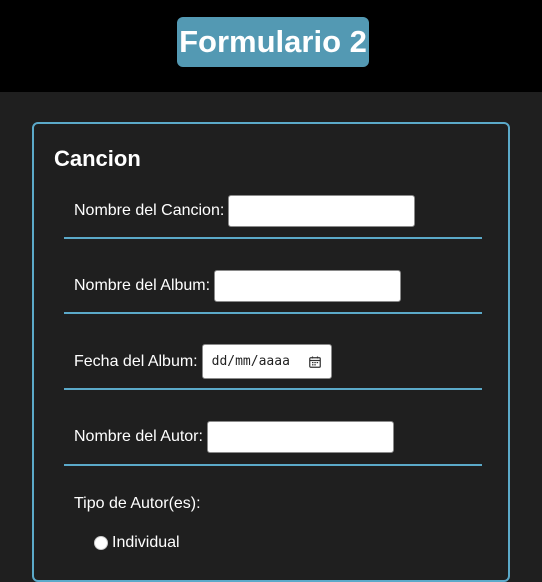  Describe the element at coordinates (314, 362) in the screenshot. I see `calendar-icon` at that location.